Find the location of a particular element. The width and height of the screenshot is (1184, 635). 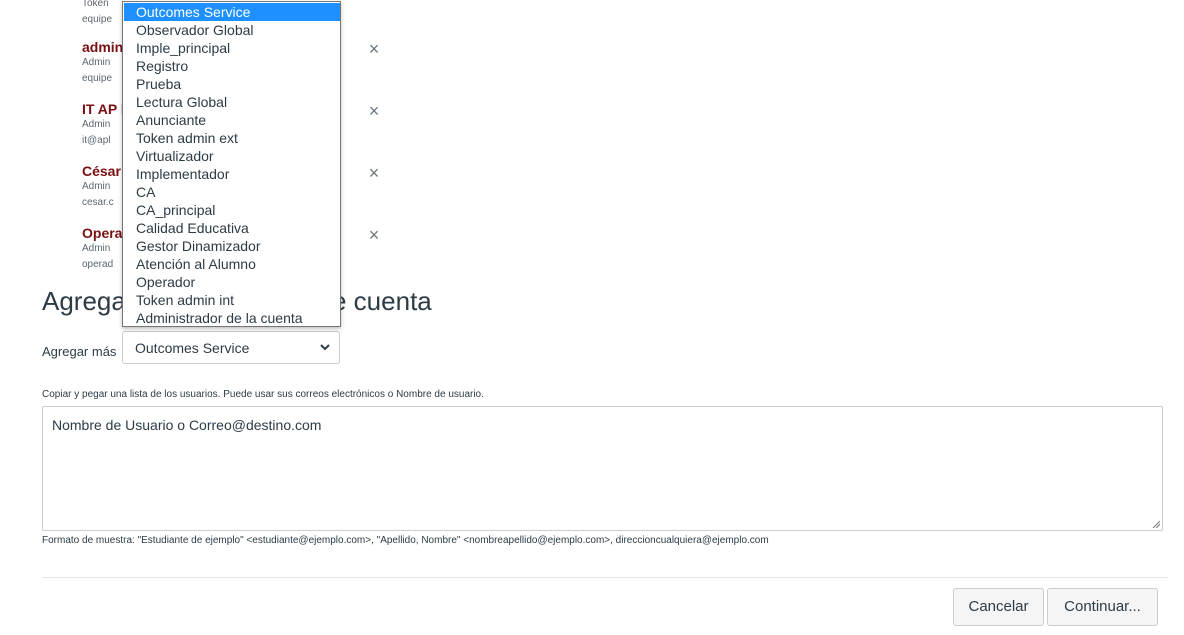

role-option: Outcomes Service is located at coordinates (232, 12).